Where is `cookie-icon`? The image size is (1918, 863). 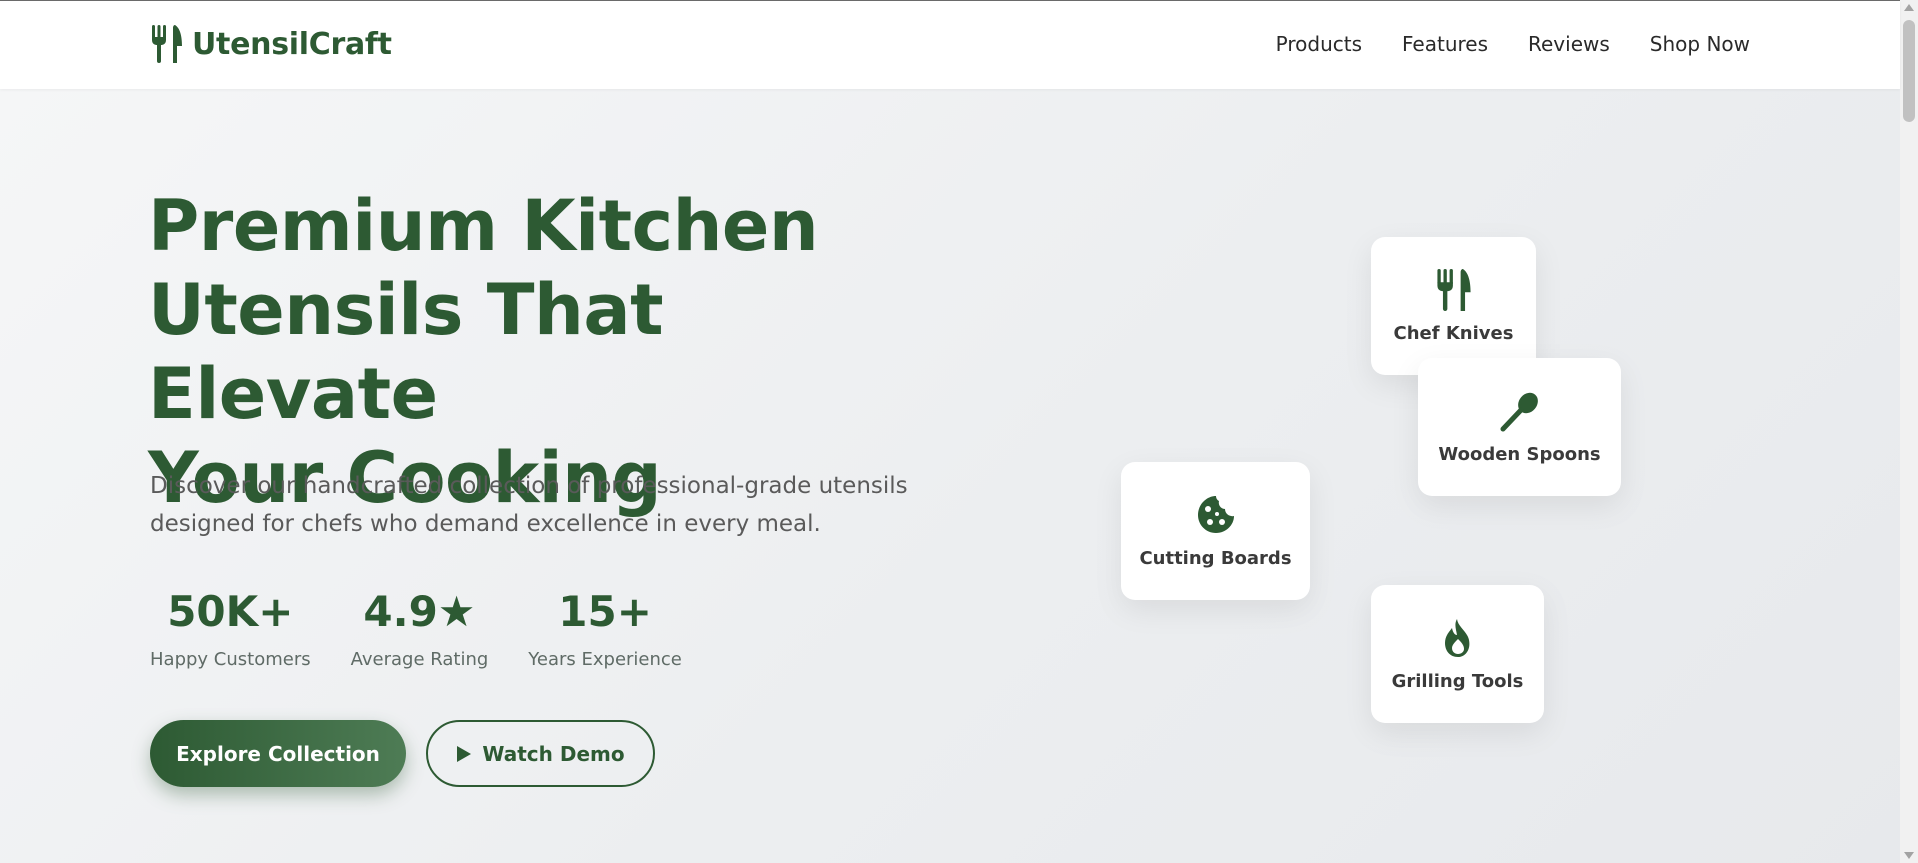
cookie-icon is located at coordinates (1215, 514).